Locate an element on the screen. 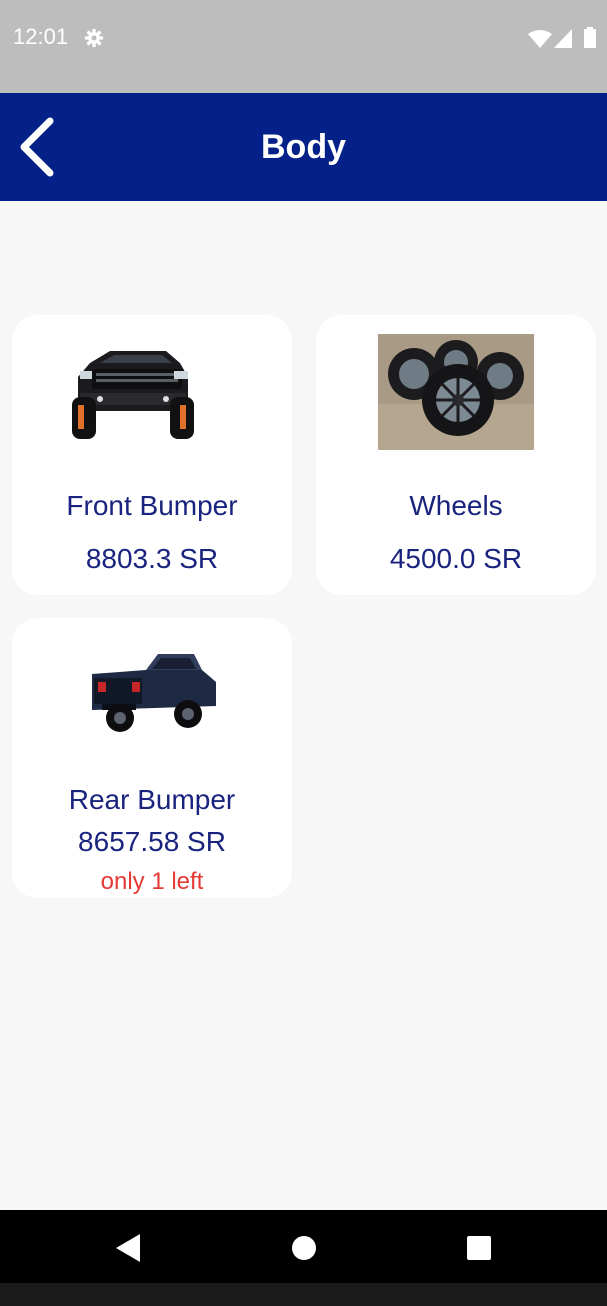 This screenshot has width=607, height=1306. product-price: 4500.0 SR is located at coordinates (456, 558).